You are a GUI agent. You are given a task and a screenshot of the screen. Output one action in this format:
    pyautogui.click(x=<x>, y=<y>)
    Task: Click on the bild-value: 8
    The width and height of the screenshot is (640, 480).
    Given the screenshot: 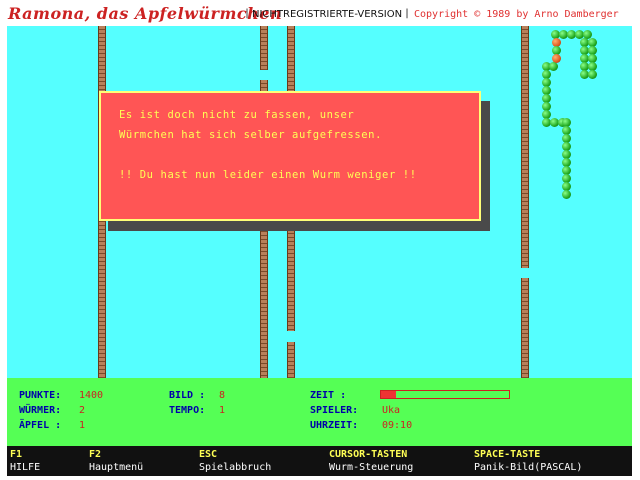 What is the action you would take?
    pyautogui.click(x=222, y=395)
    